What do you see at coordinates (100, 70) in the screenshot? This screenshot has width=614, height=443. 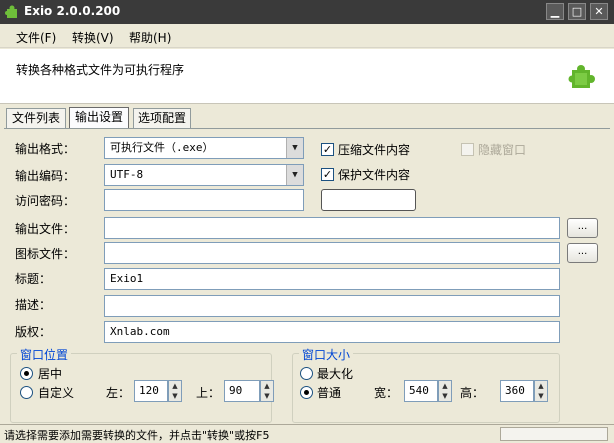 I see `app-description: 转换各种格式文件为可执行程序` at bounding box center [100, 70].